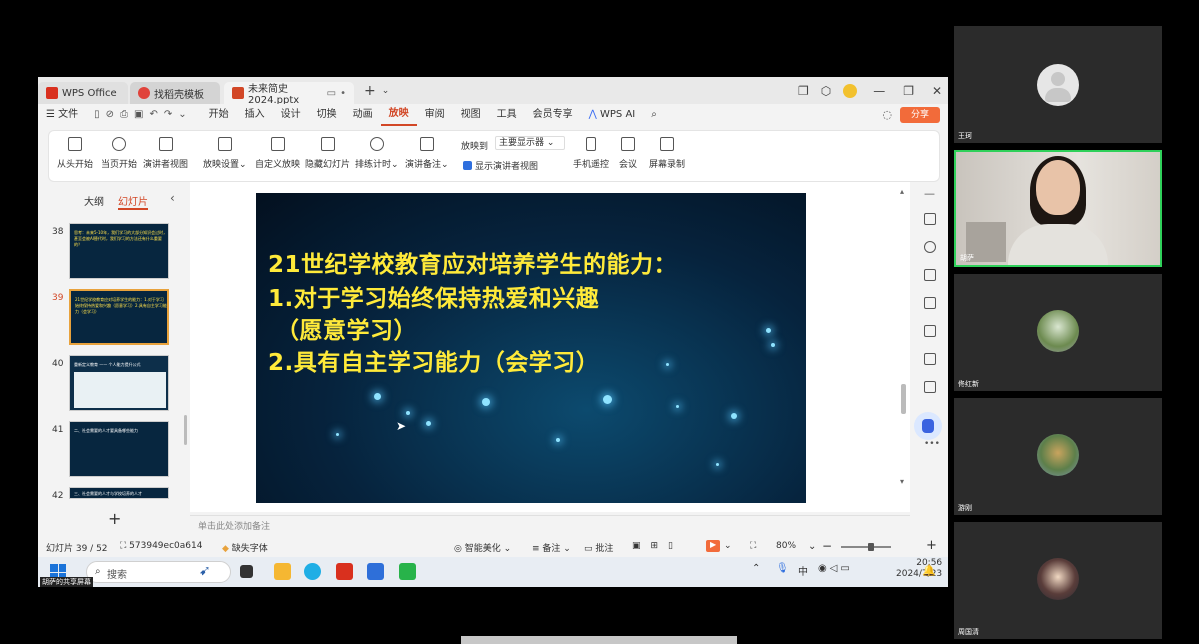  What do you see at coordinates (803, 91) in the screenshot?
I see `layout-icon: ❐` at bounding box center [803, 91].